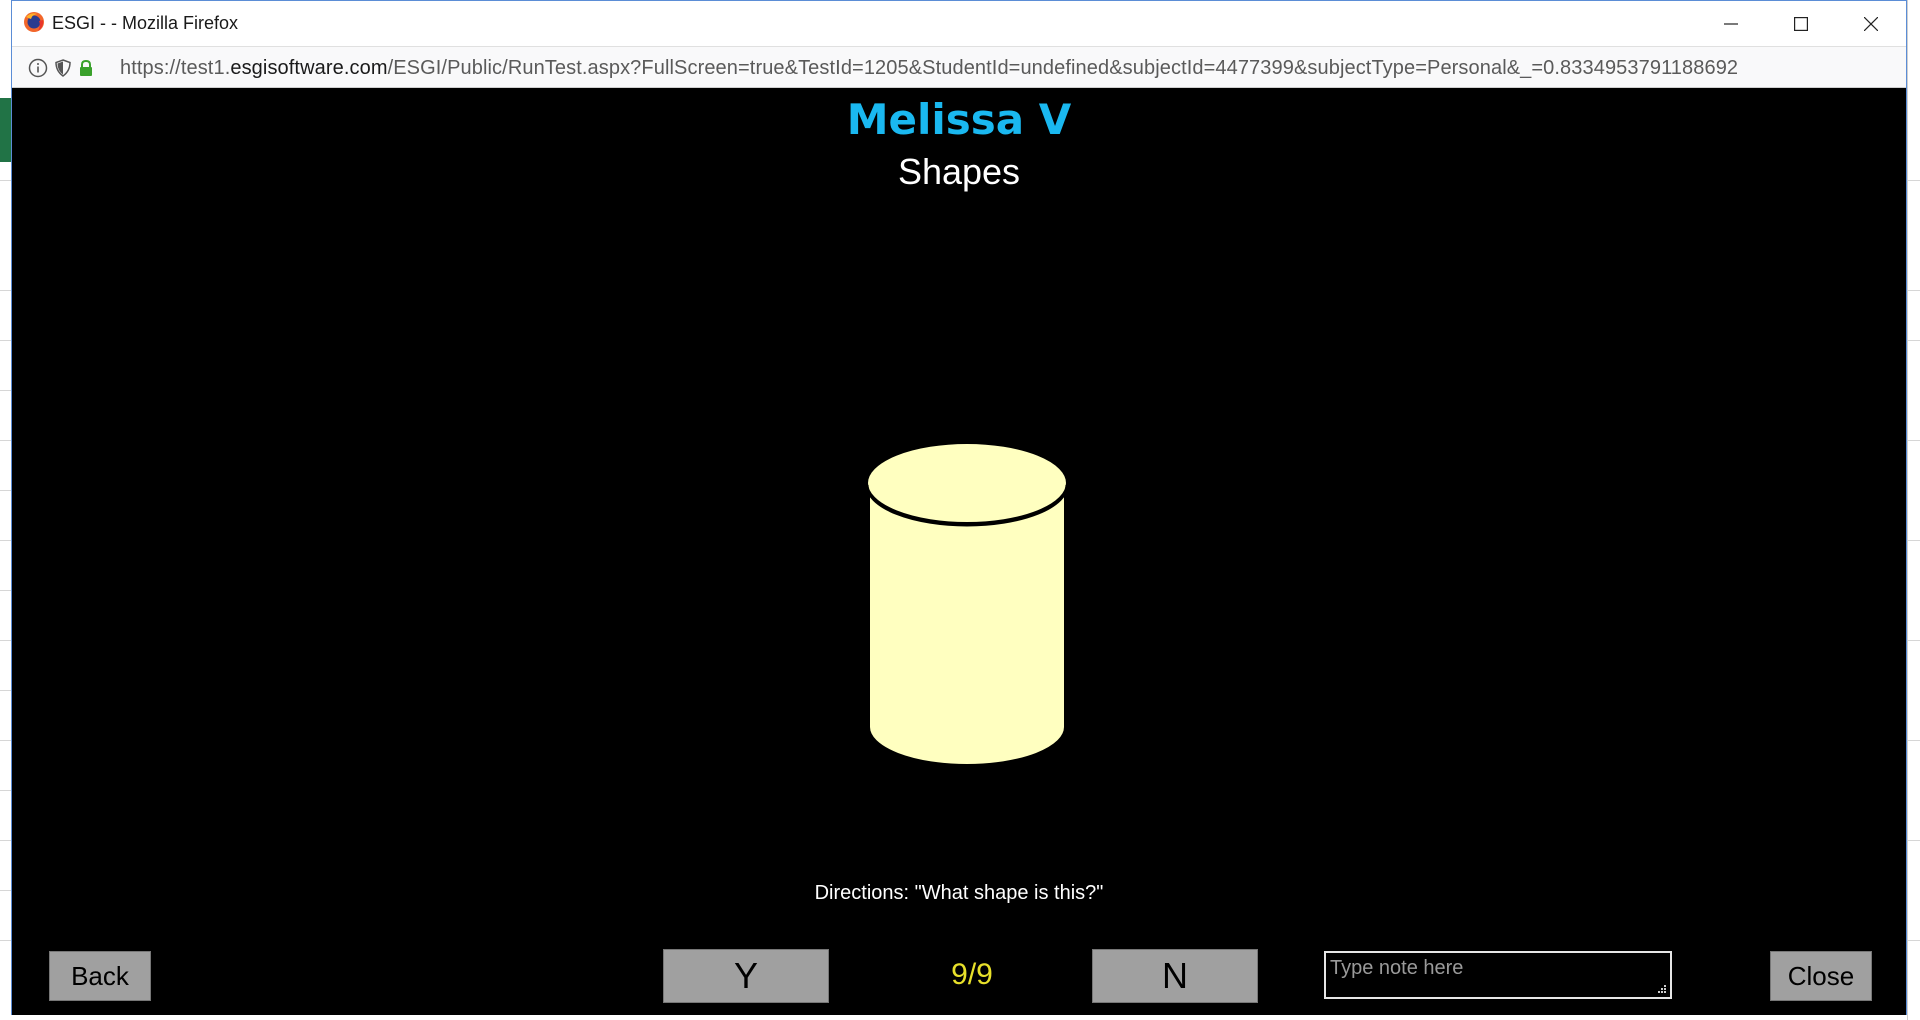 This screenshot has width=1920, height=1020. I want to click on no-button: N, so click(1175, 976).